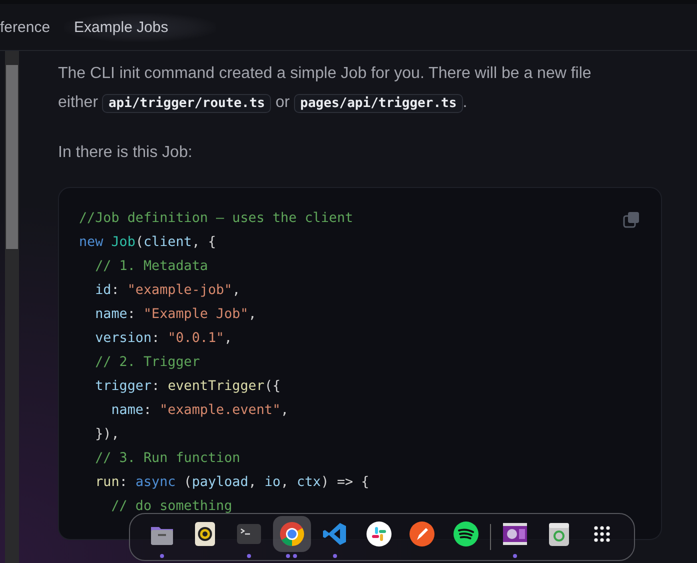 This screenshot has width=697, height=563. What do you see at coordinates (107, 435) in the screenshot?
I see `code-line: }),` at bounding box center [107, 435].